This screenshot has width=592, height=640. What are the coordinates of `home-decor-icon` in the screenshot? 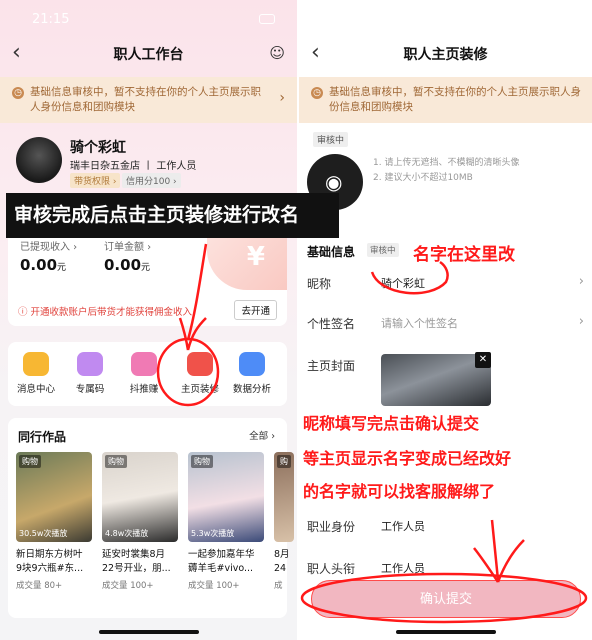 It's located at (200, 364).